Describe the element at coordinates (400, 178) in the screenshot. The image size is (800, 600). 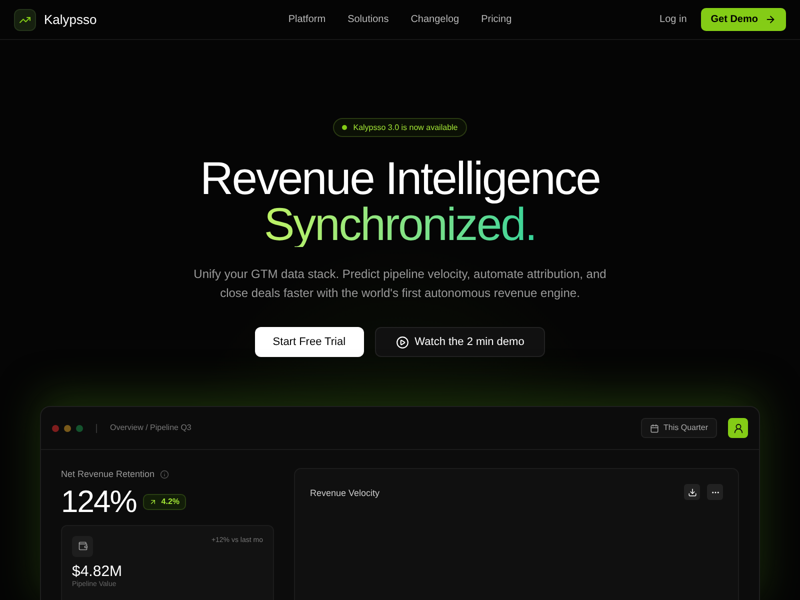
I see `hero-title: Revenue Intelligence` at that location.